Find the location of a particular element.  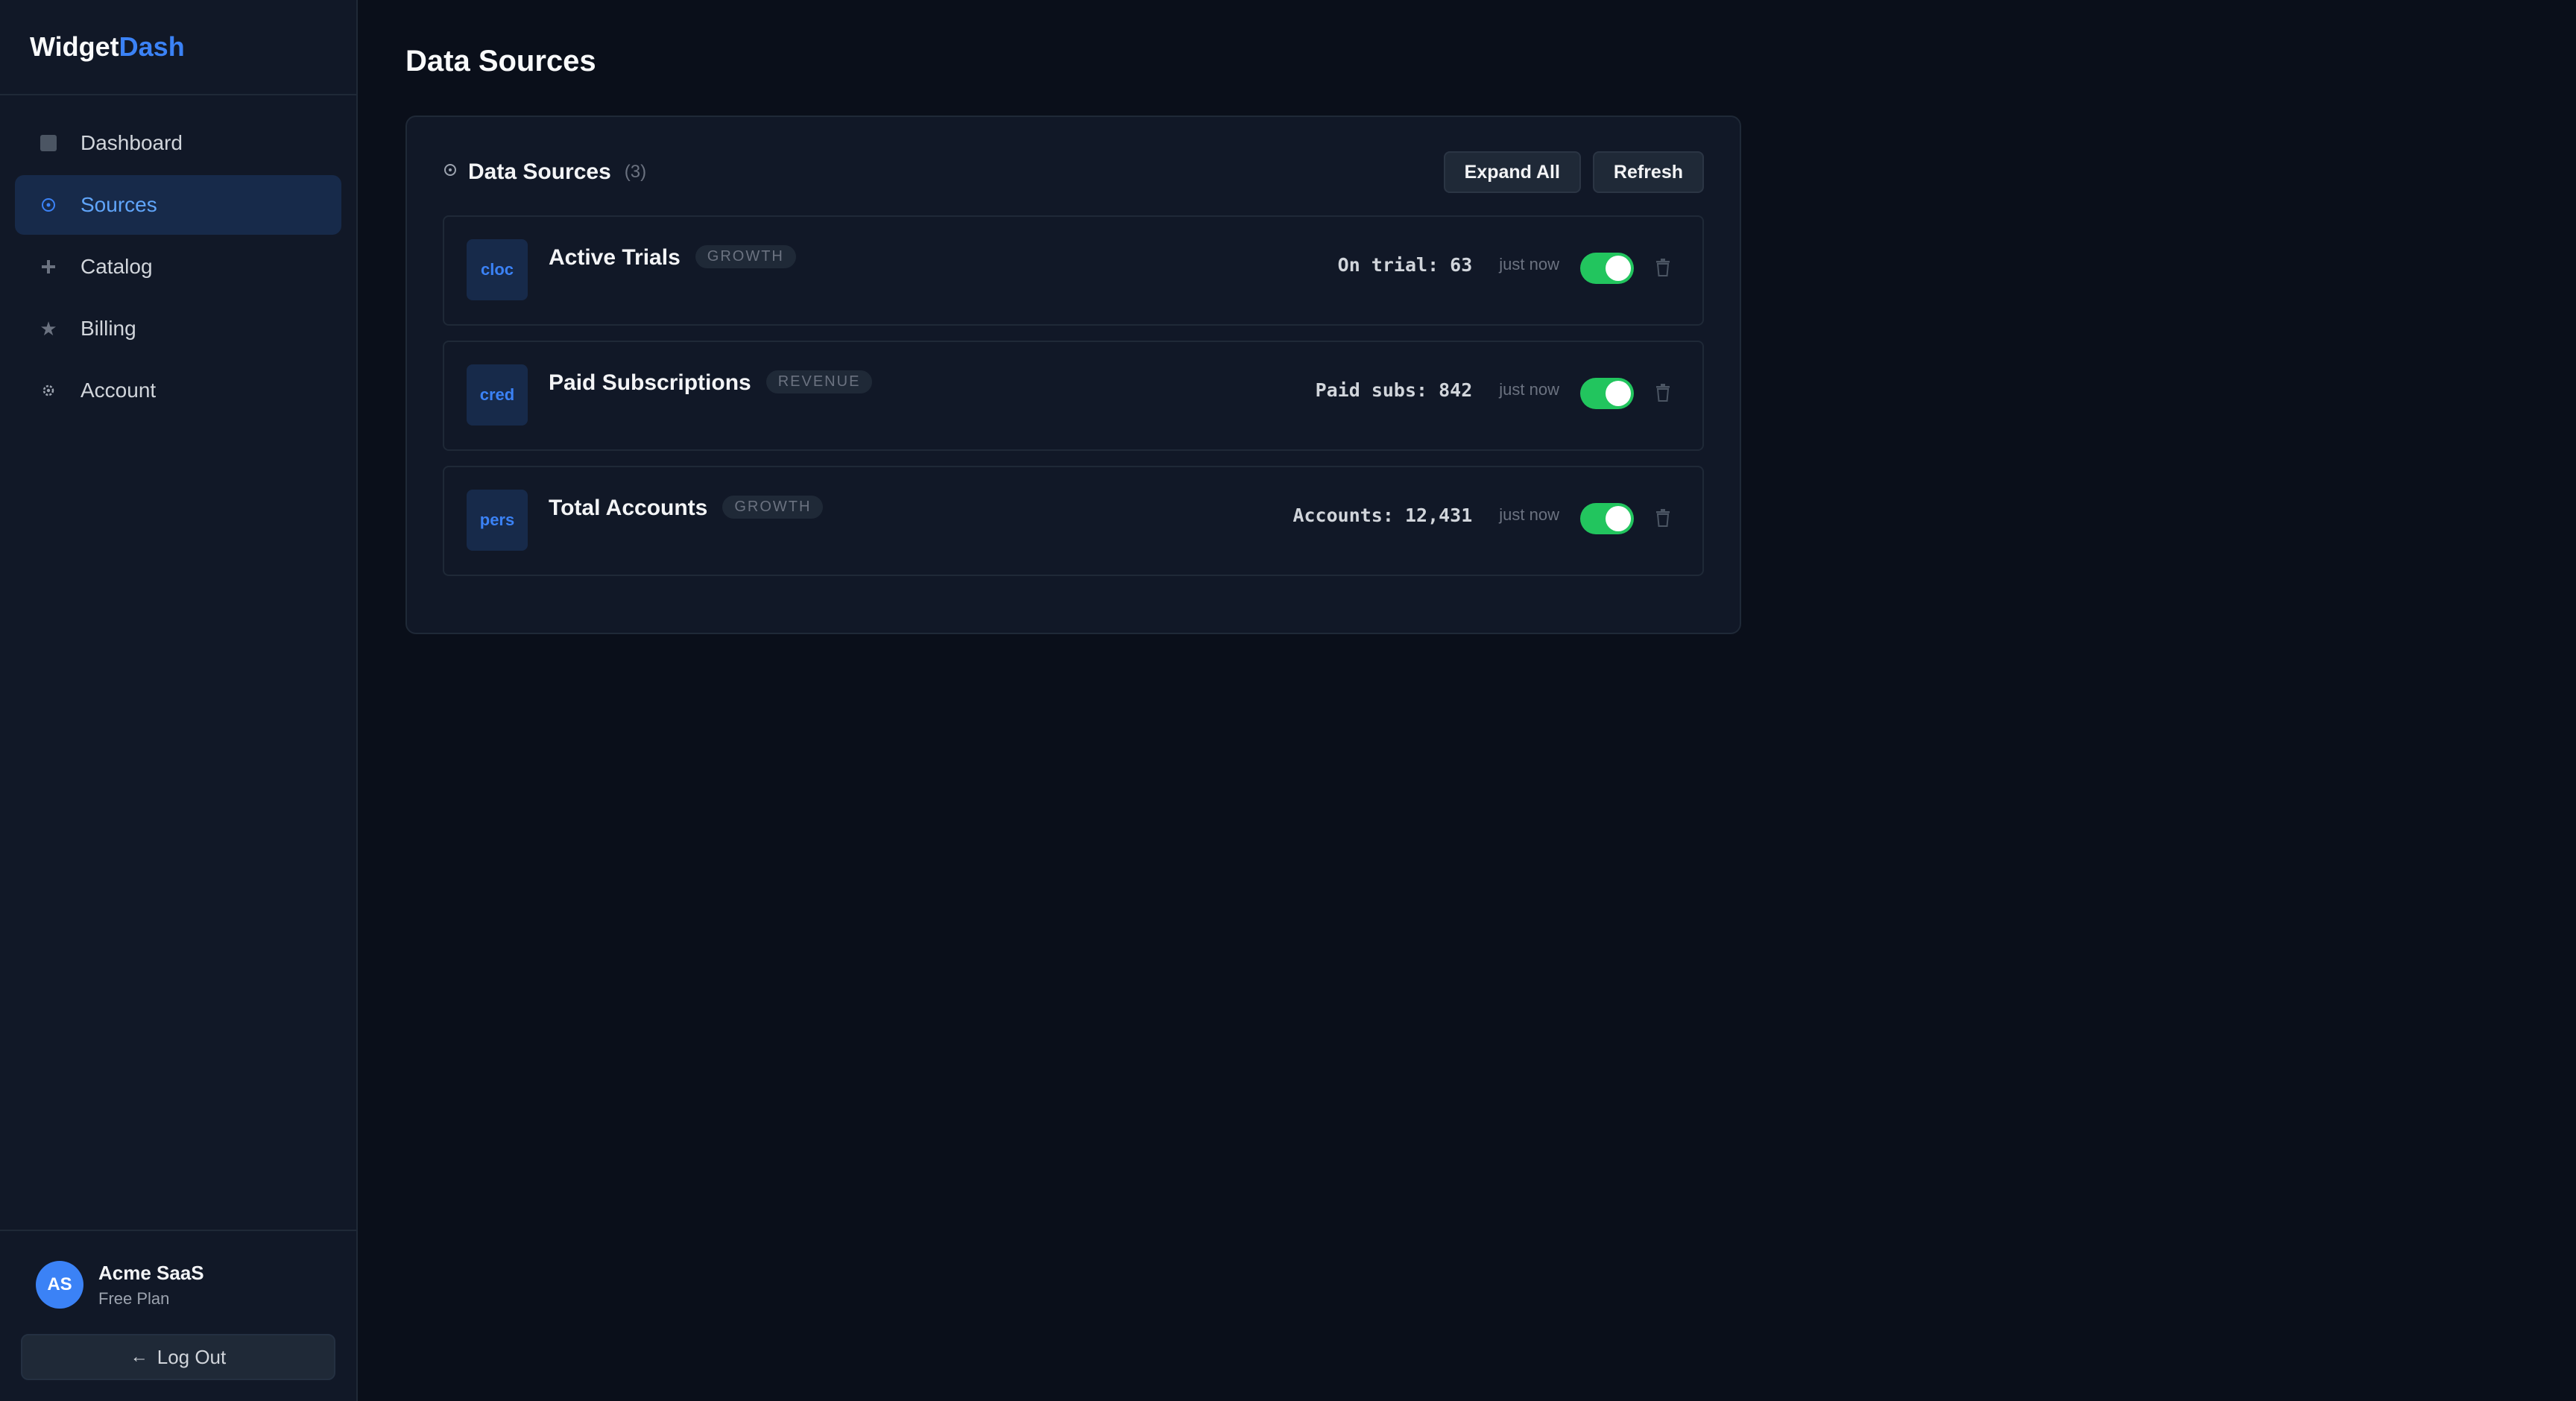

avatar: AS is located at coordinates (60, 1285).